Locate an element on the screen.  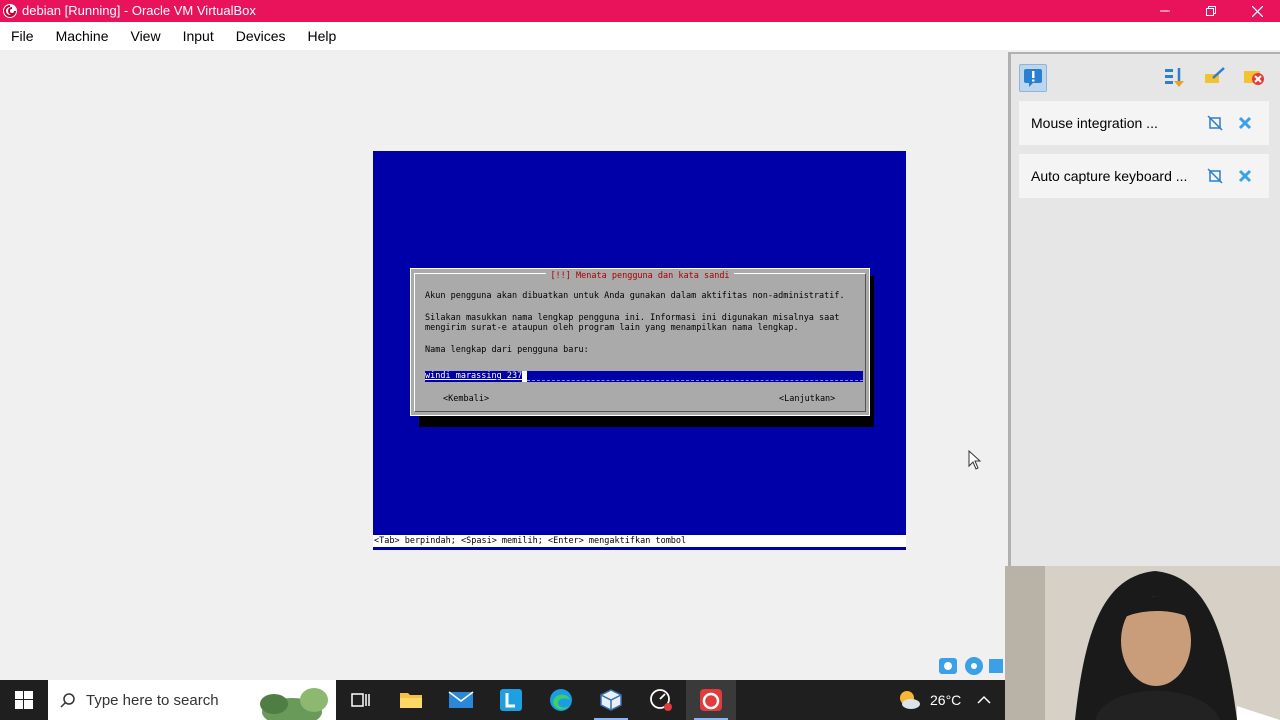
exclamation-bubble-icon is located at coordinates (1033, 78).